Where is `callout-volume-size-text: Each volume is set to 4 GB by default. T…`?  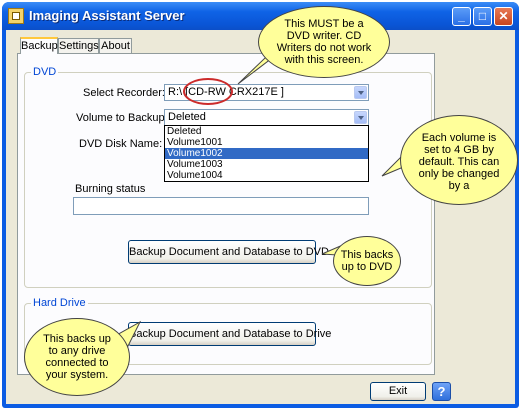 callout-volume-size-text: Each volume is set to 4 GB by default. T… is located at coordinates (459, 162).